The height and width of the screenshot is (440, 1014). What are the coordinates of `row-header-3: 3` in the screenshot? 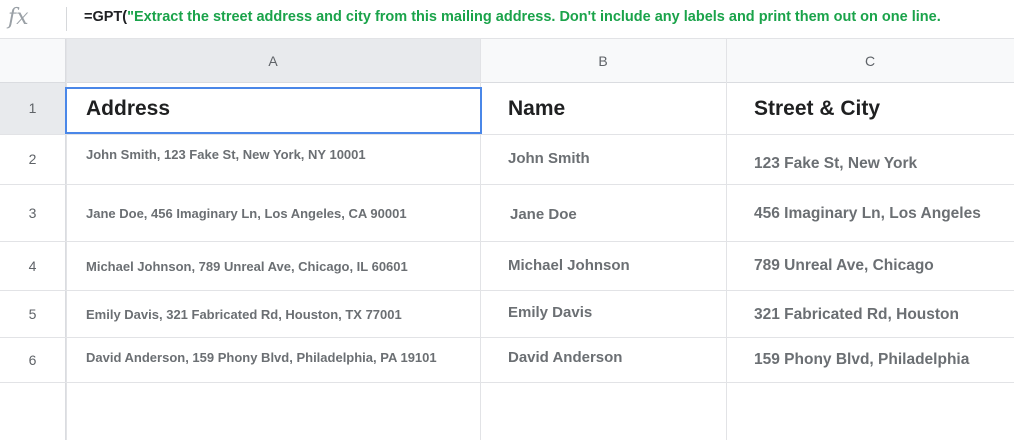 It's located at (33, 213).